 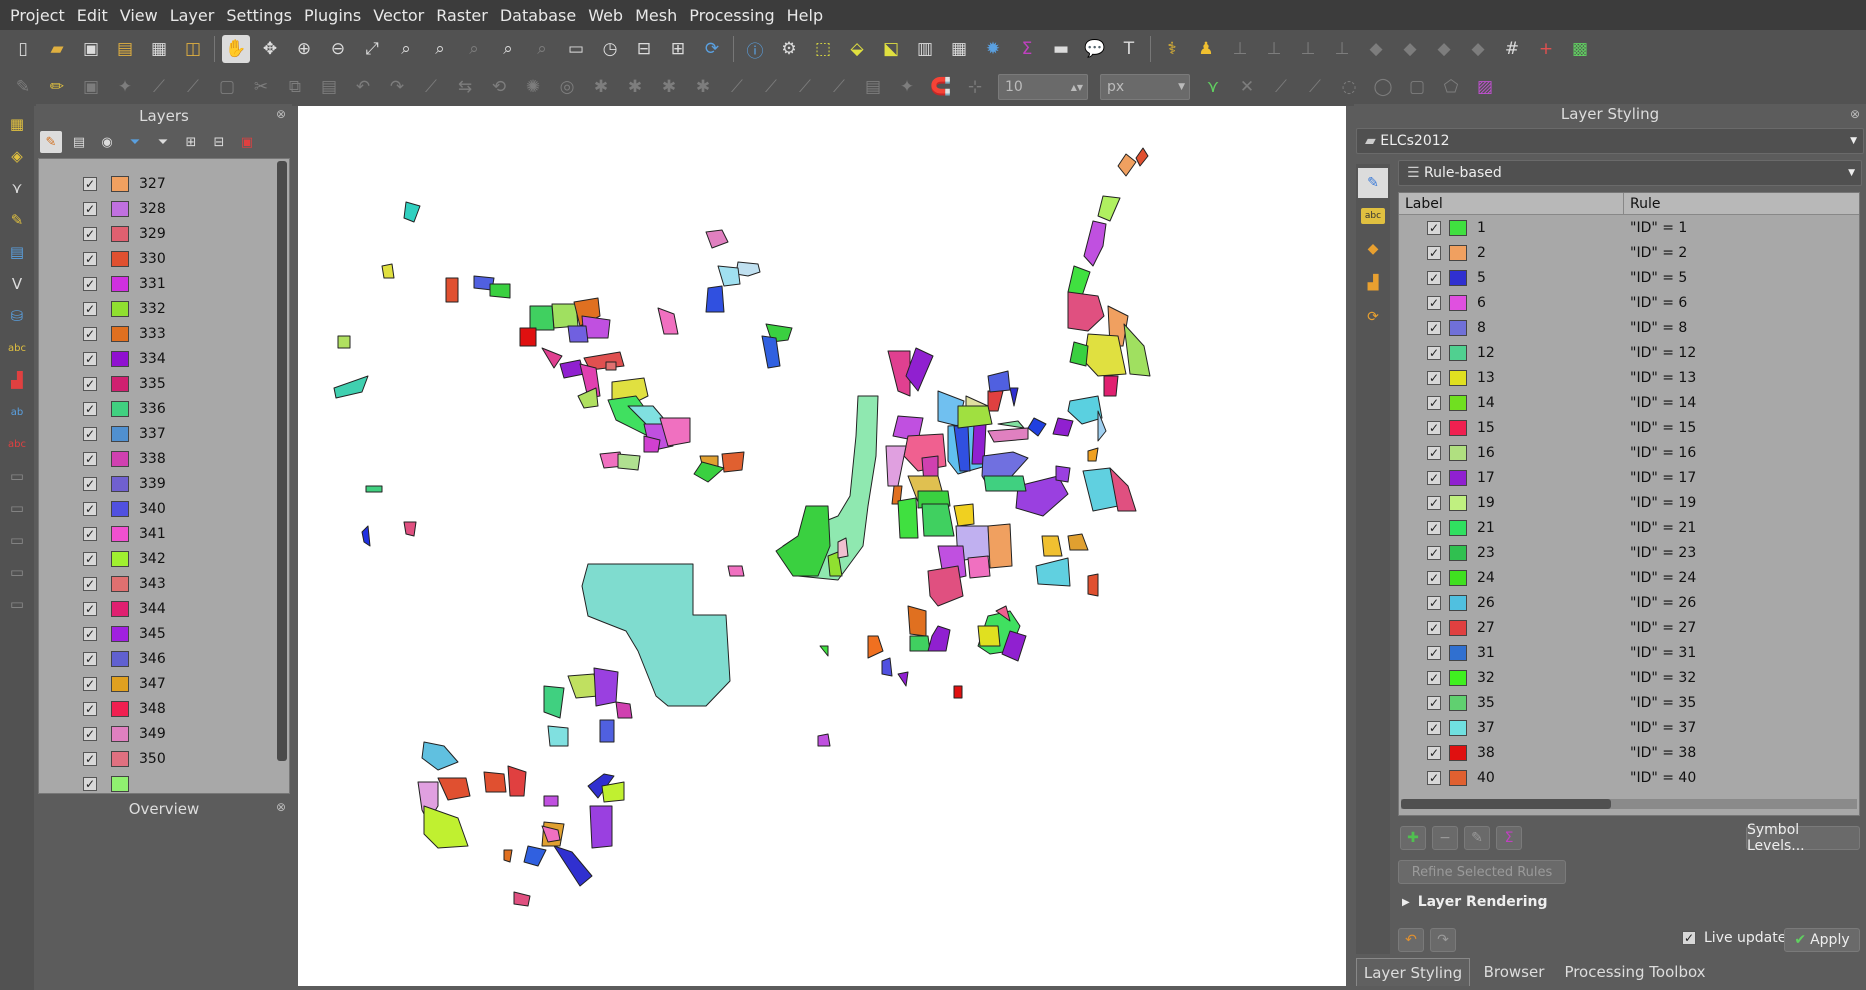 I want to click on rule-row: ✓ 27 "ID" = 27, so click(x=1629, y=627).